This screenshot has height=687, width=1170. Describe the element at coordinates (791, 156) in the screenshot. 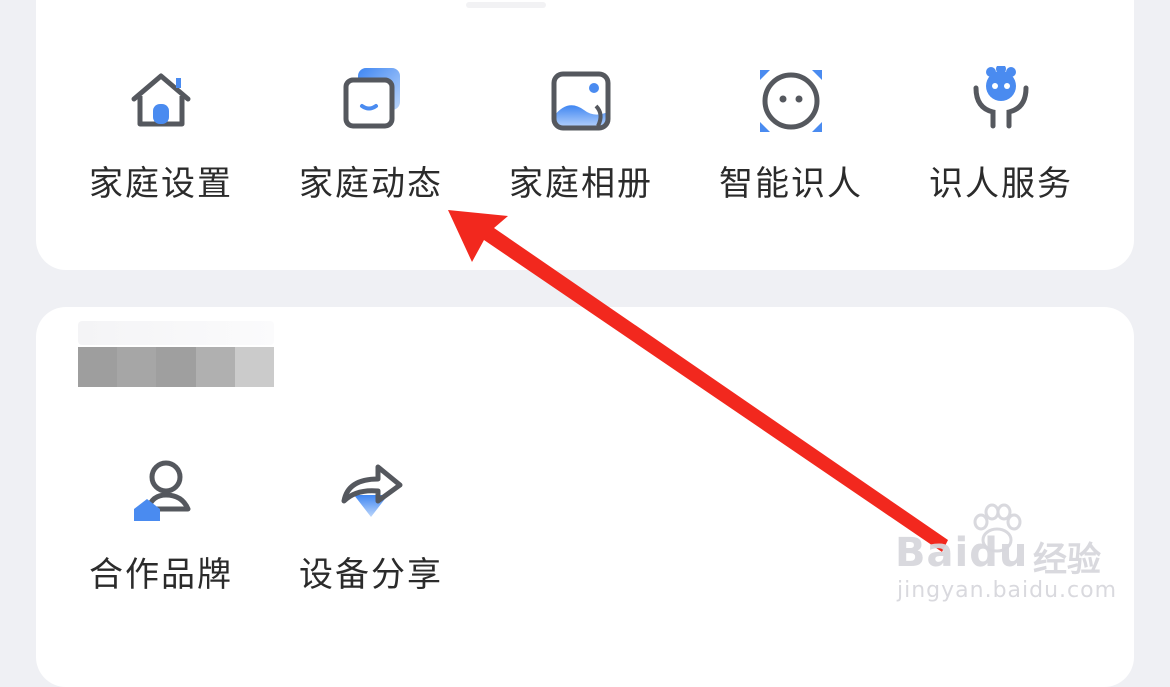

I see `face-recognition-button: 智能识人` at that location.